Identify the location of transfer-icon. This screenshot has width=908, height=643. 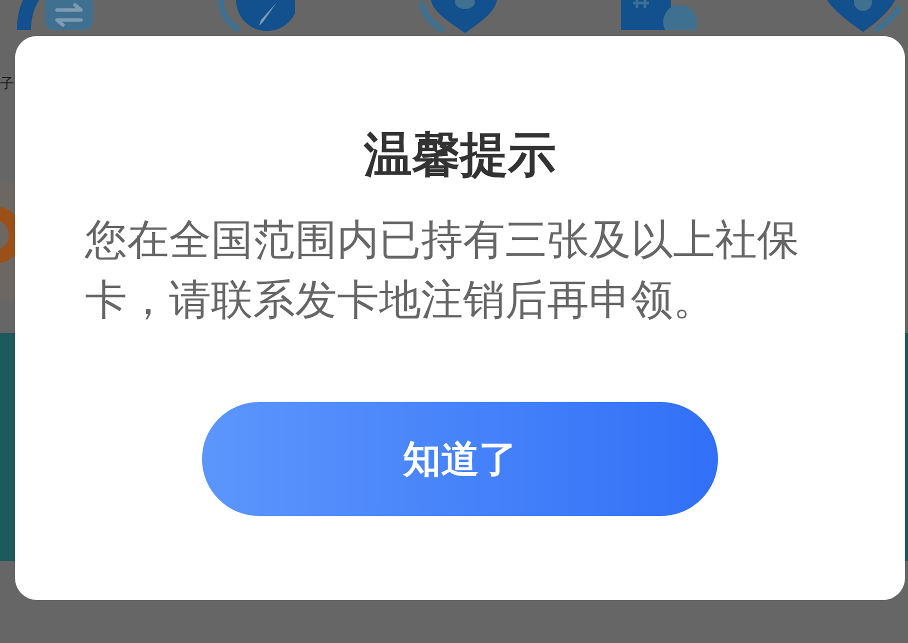
(54, 16).